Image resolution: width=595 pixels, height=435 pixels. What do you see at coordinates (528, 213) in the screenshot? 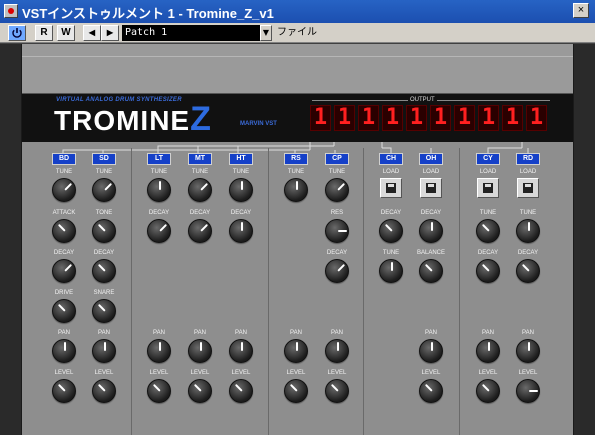
I see `rd-tune-label: TUNE` at bounding box center [528, 213].